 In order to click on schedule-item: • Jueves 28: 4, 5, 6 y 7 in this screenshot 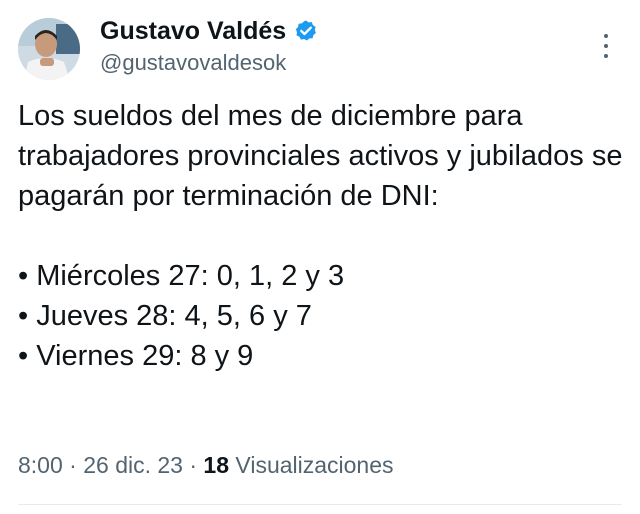, I will do `click(165, 316)`.